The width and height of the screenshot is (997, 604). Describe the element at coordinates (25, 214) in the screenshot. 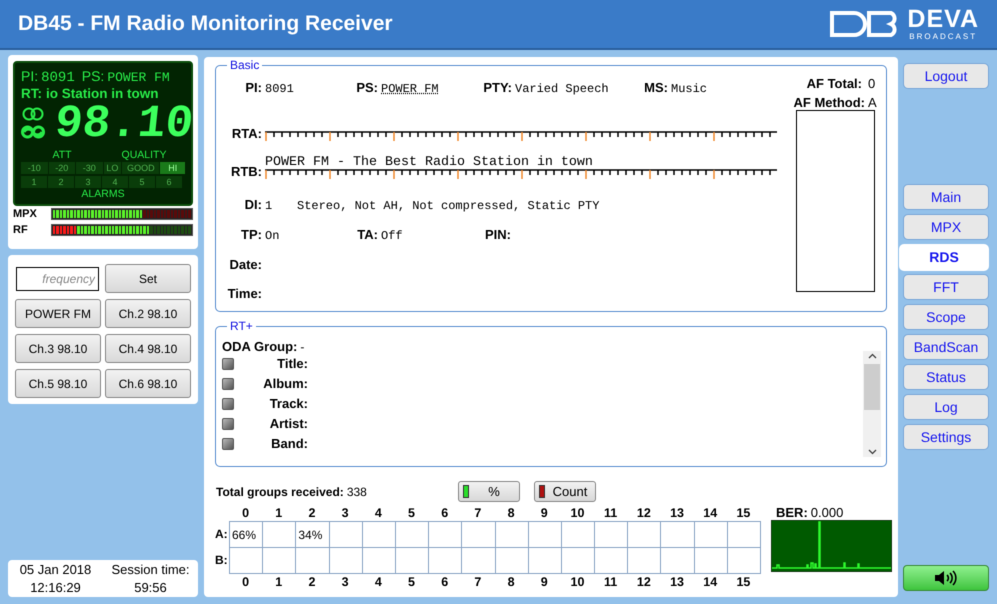

I see `meter-label: MPX` at that location.